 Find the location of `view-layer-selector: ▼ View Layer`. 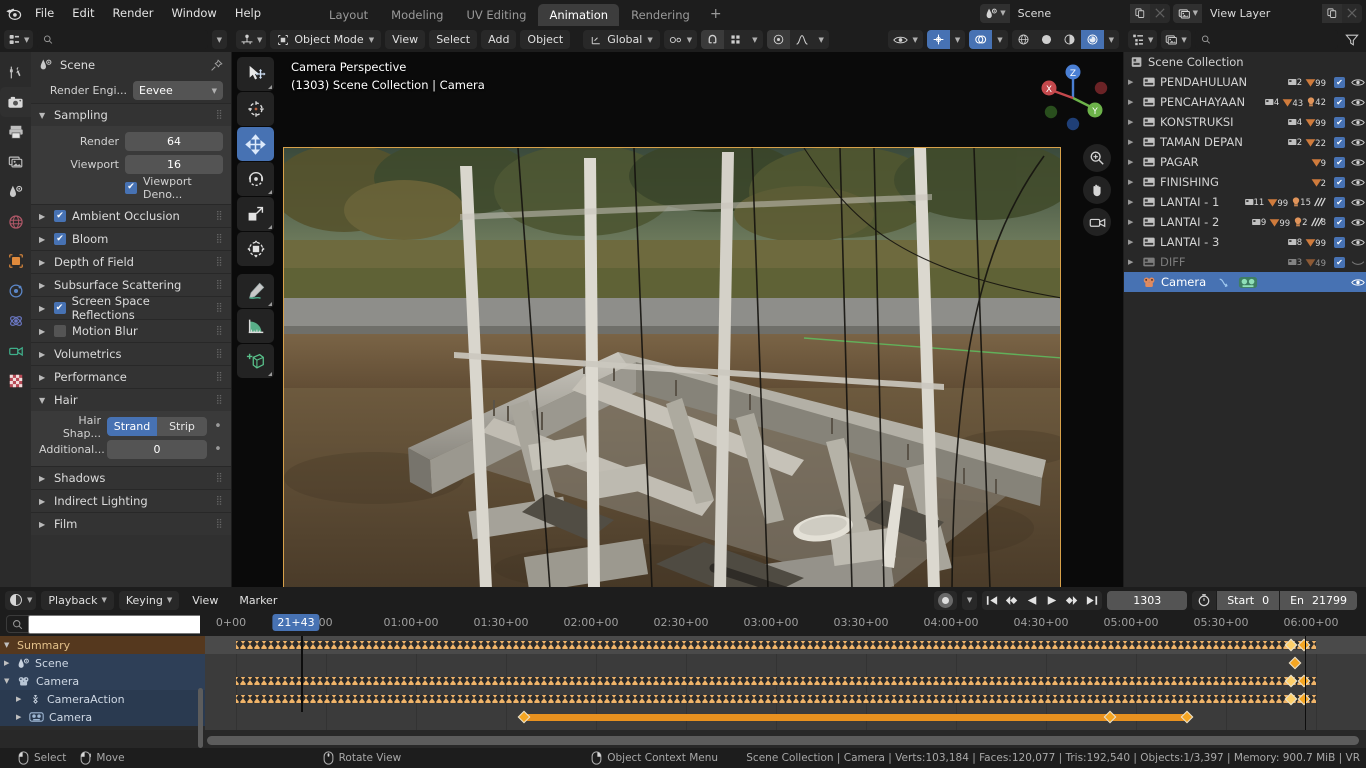

view-layer-selector: ▼ View Layer is located at coordinates (1267, 13).